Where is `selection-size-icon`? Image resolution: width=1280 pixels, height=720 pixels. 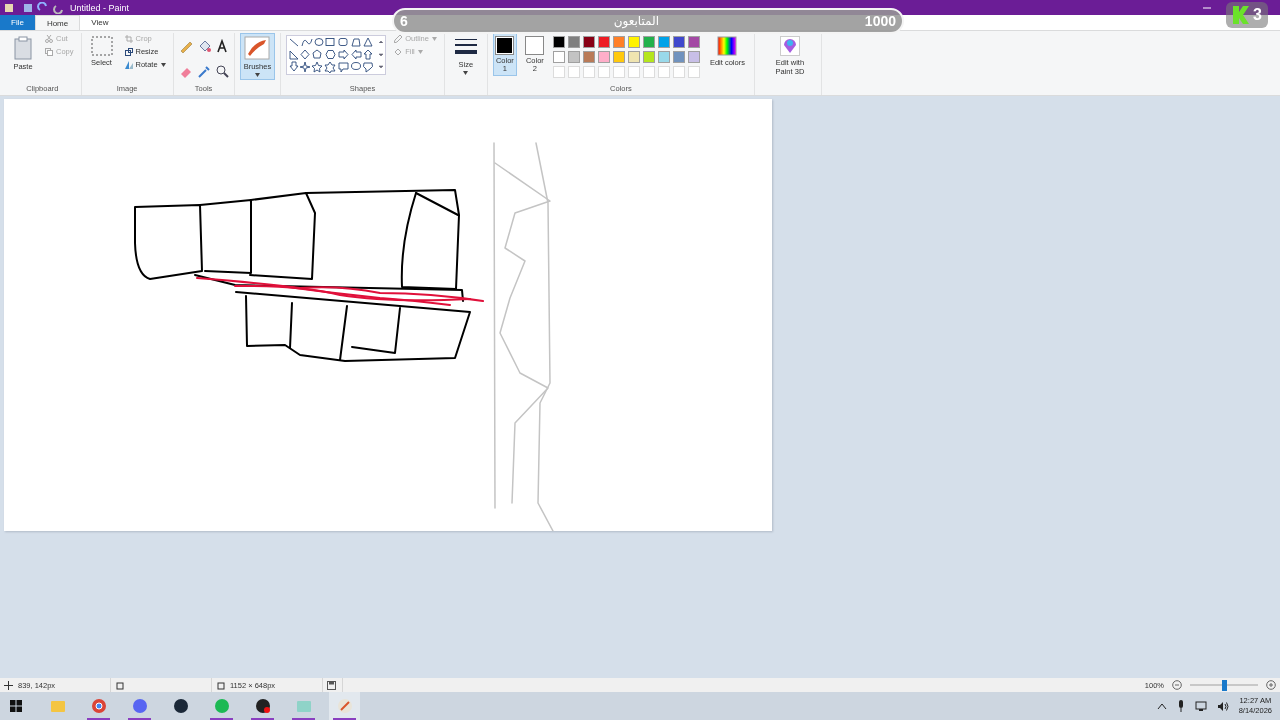
selection-size-icon is located at coordinates (119, 685).